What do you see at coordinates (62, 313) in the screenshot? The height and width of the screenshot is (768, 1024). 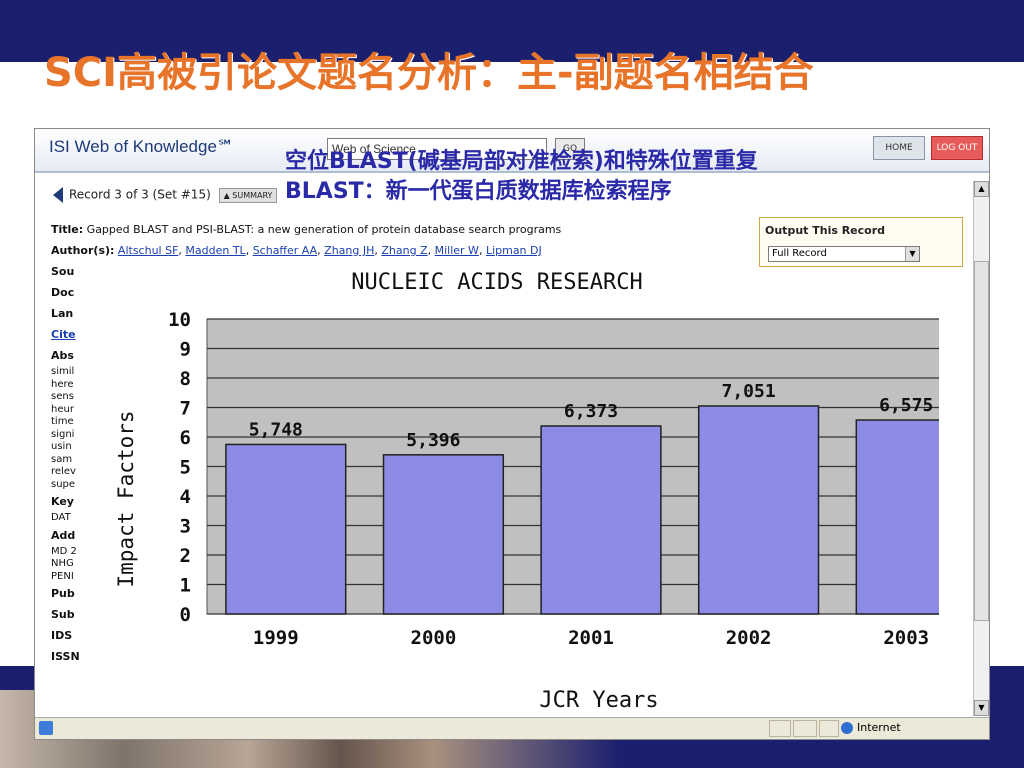 I see `field-label: Lan` at bounding box center [62, 313].